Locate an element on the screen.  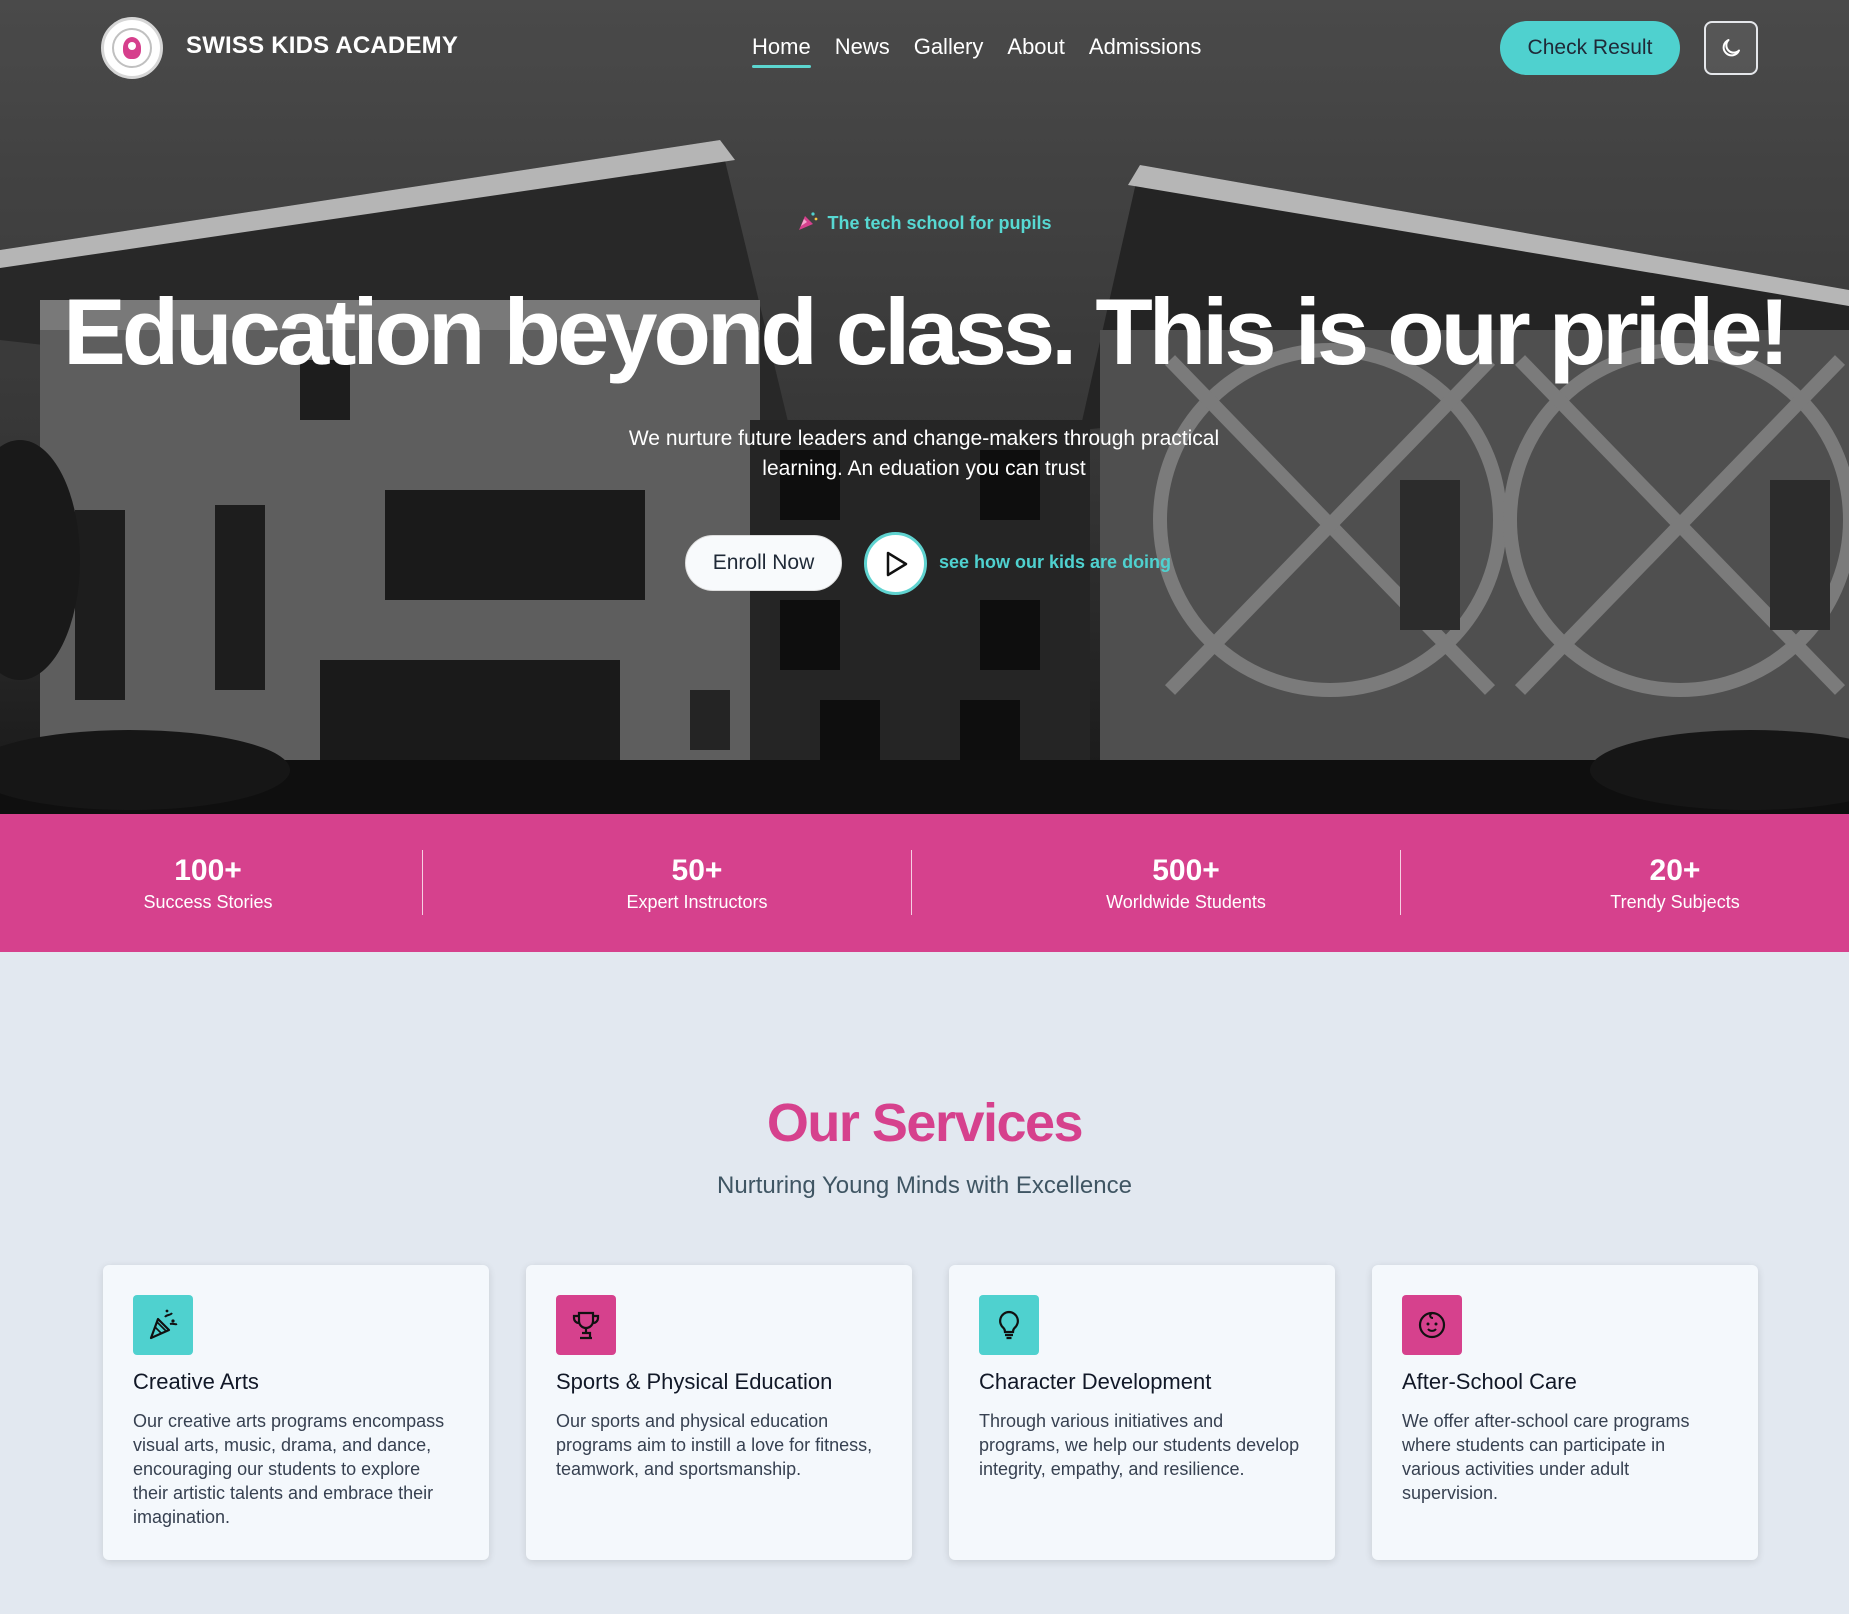
main-menu: Home News Gallery About Admissions is located at coordinates (988, 51).